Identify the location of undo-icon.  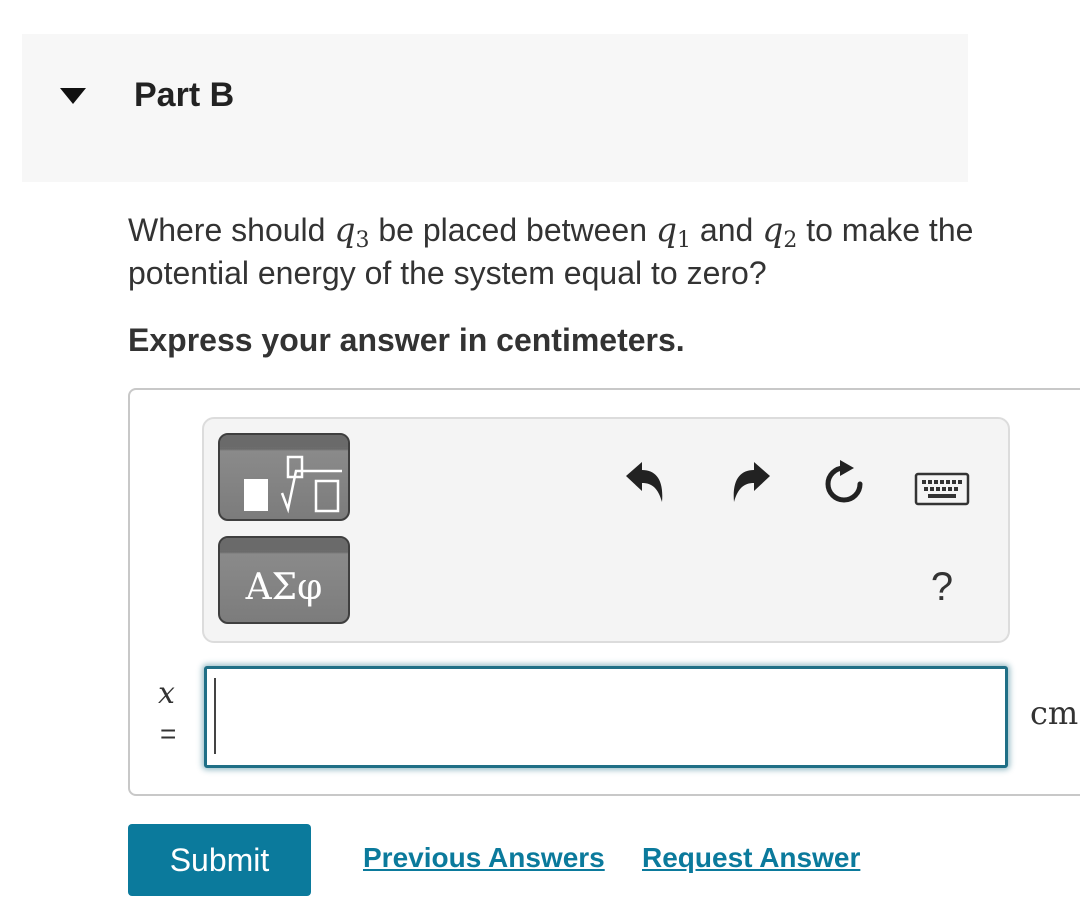
(646, 482).